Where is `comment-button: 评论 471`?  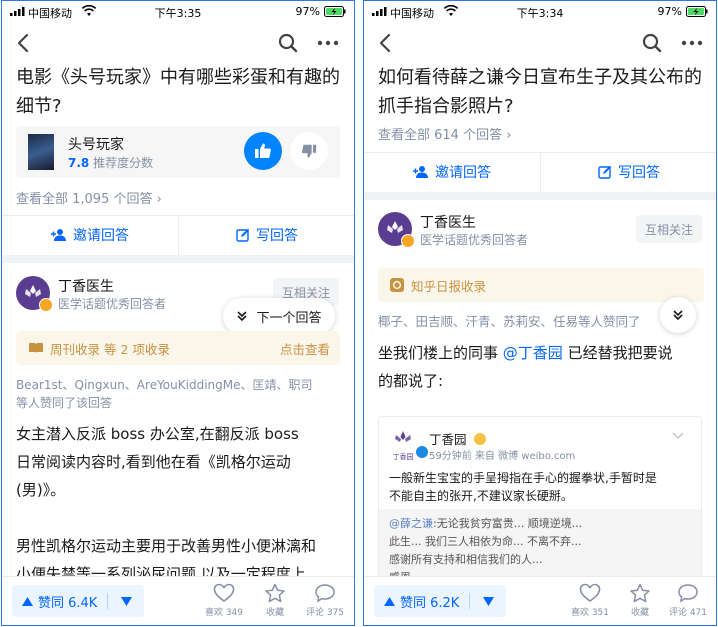
comment-button: 评论 471 is located at coordinates (688, 600).